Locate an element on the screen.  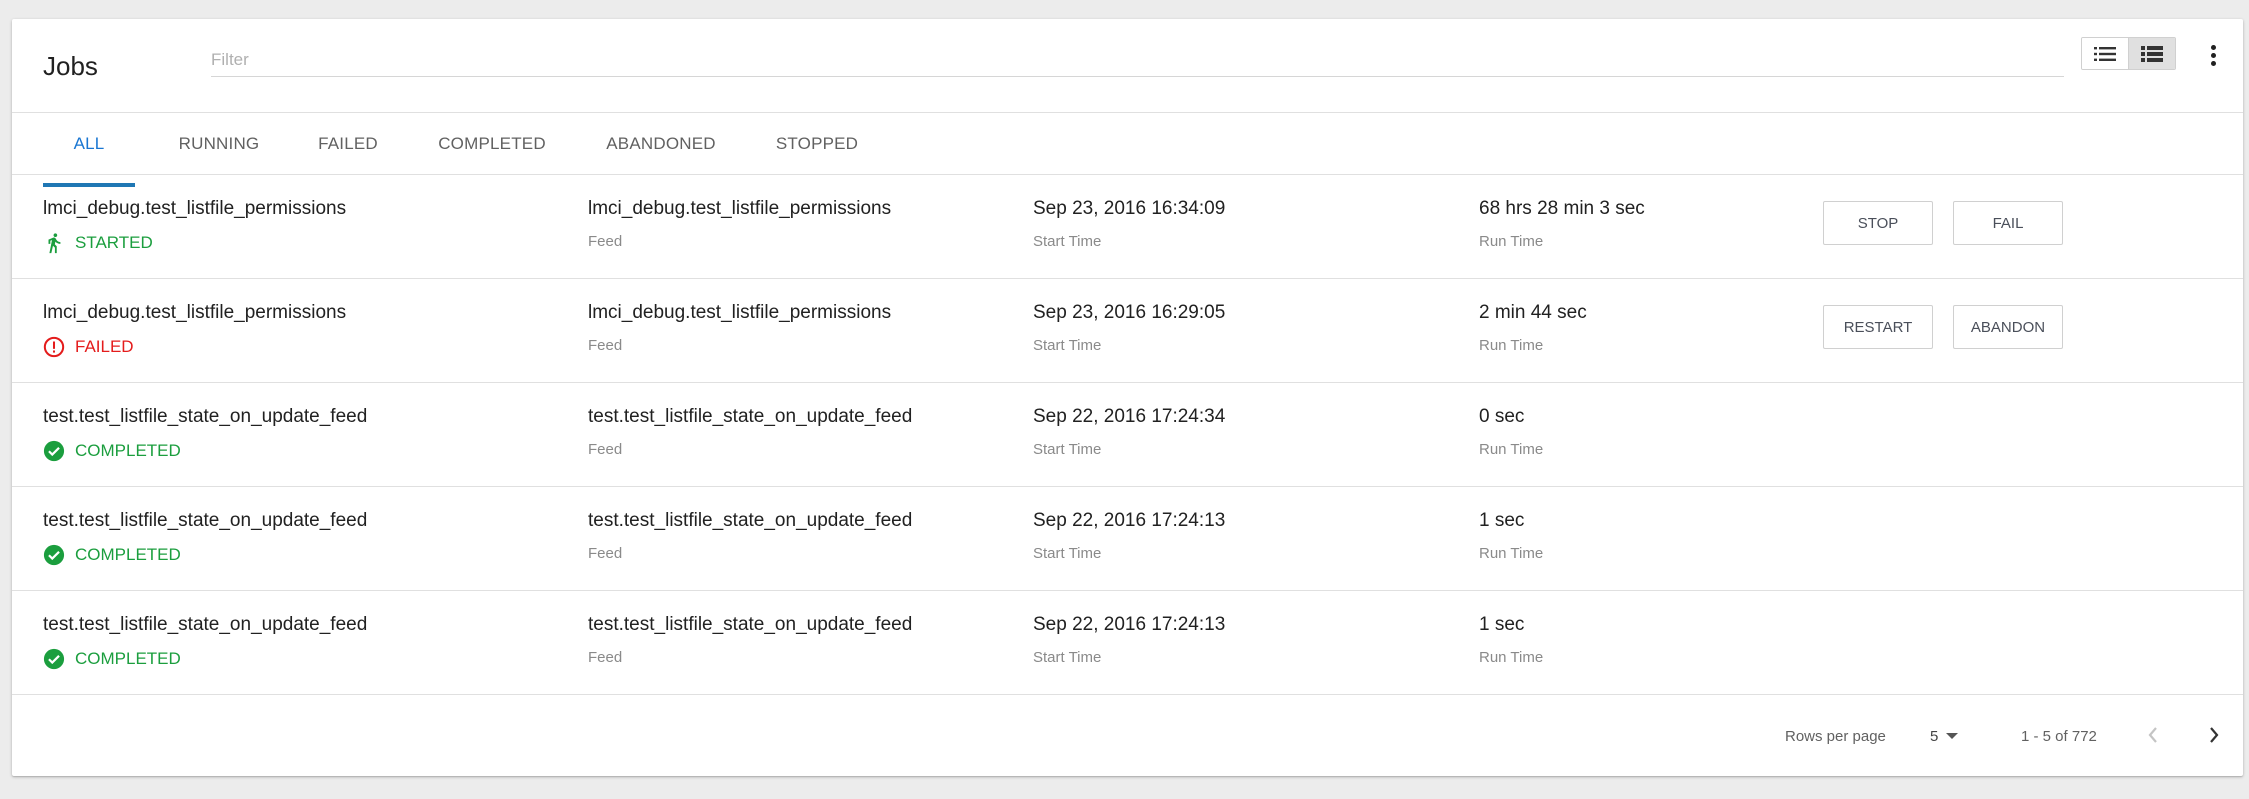
restart-button: RESTART is located at coordinates (1878, 327).